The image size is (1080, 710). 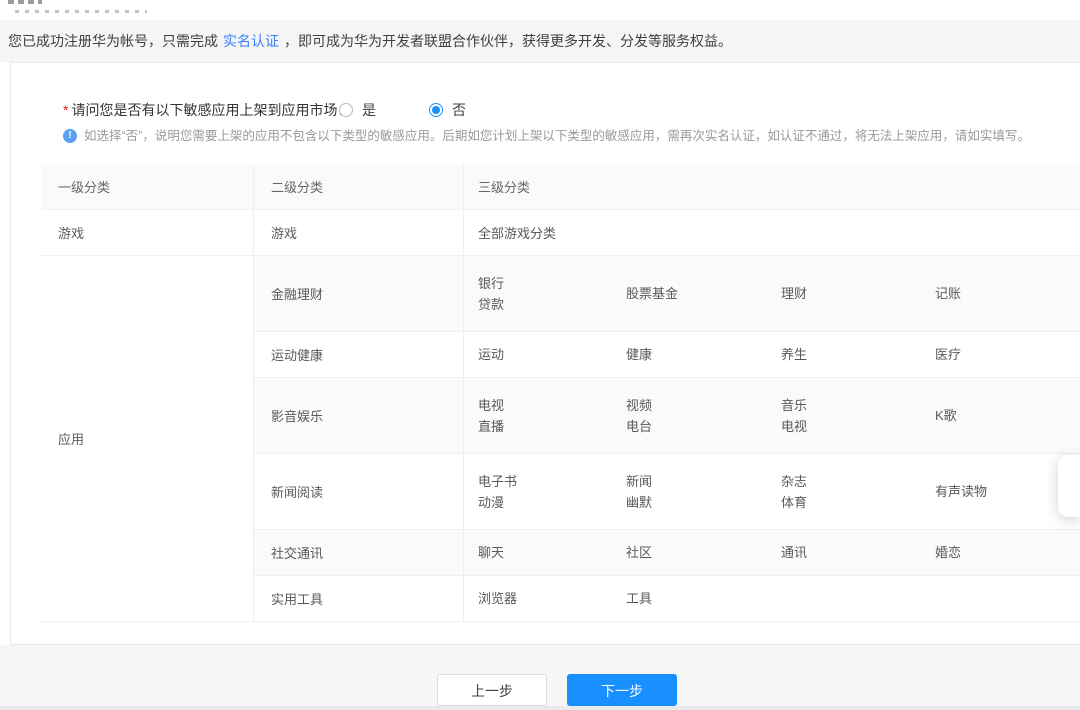 What do you see at coordinates (667, 598) in the screenshot?
I see `table-row-tools: 实用工具 浏览器 工具` at bounding box center [667, 598].